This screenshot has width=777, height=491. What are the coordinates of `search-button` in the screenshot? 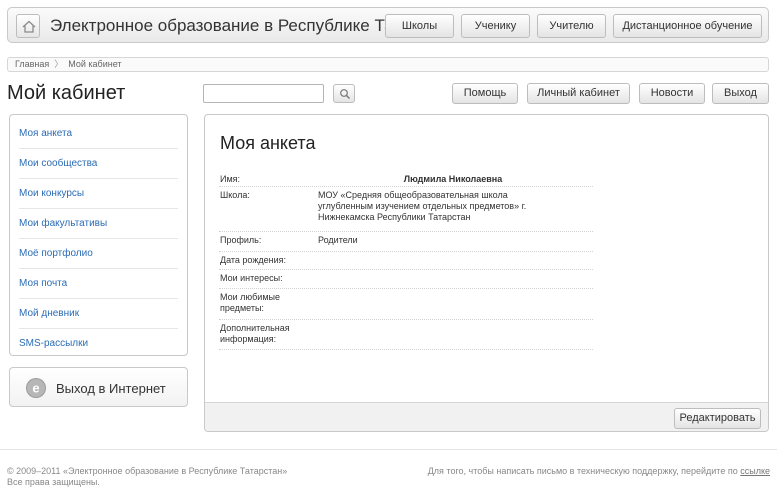 It's located at (344, 93).